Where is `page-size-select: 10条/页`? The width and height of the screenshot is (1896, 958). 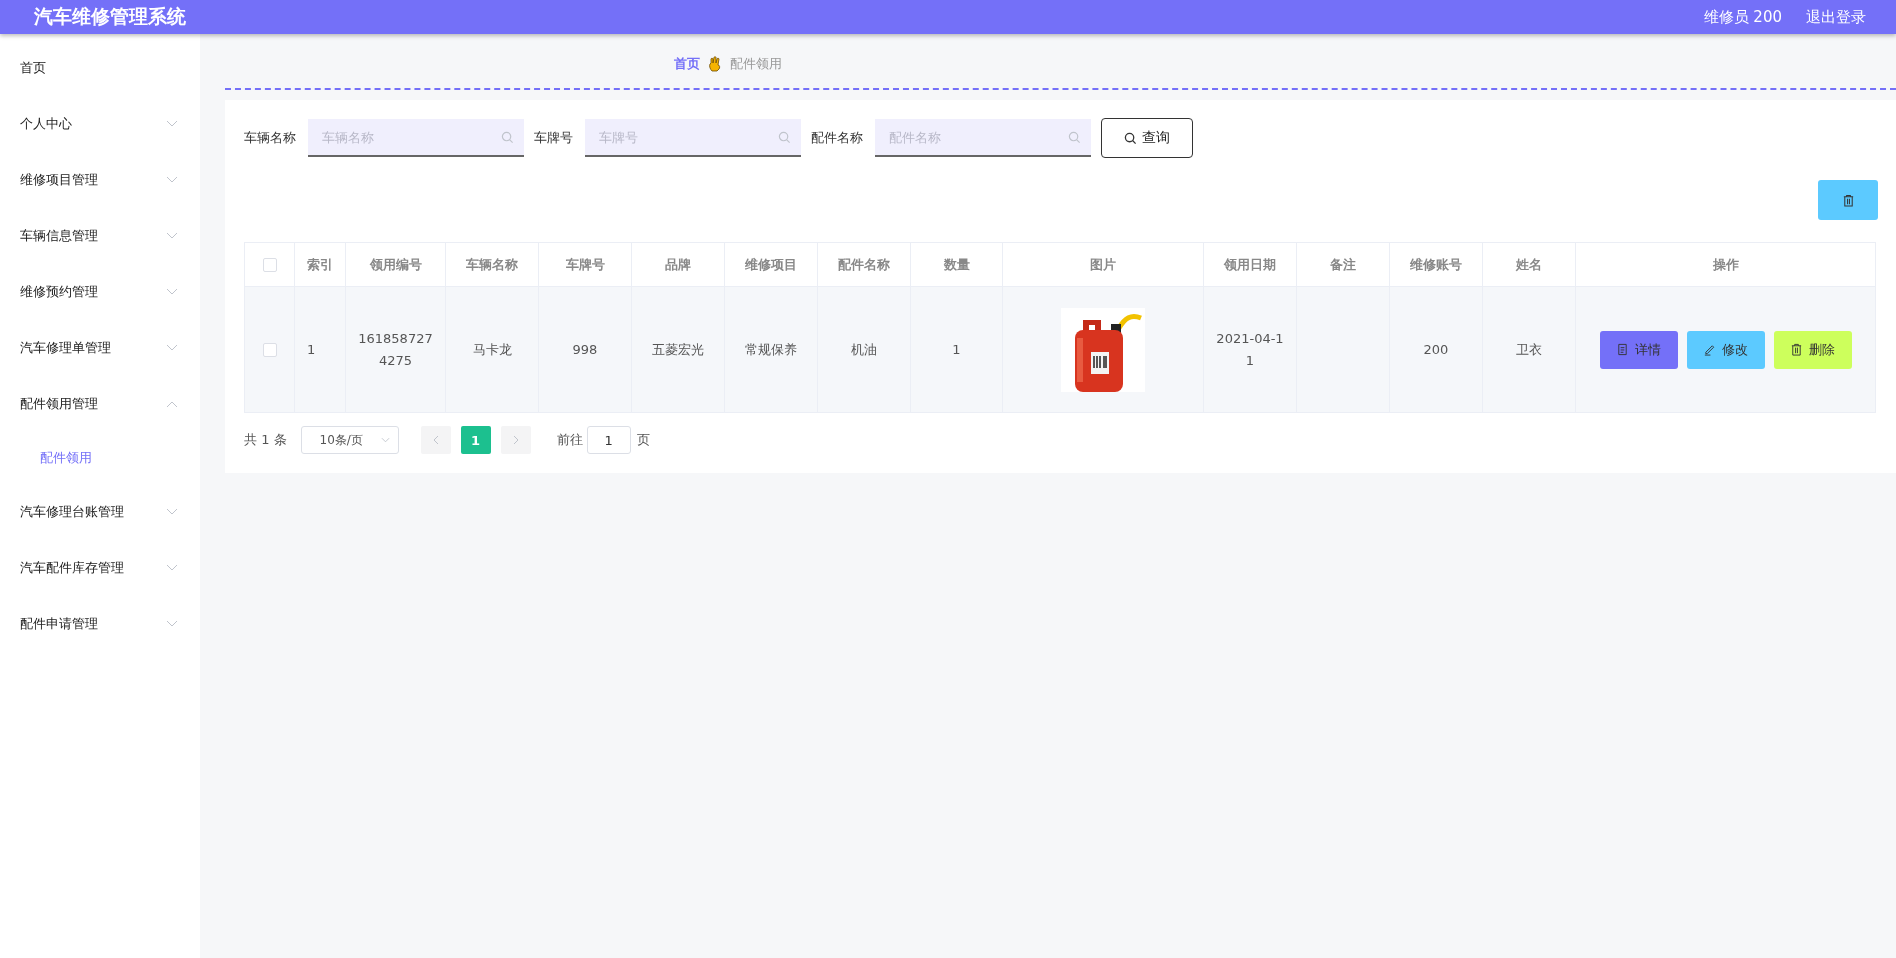 page-size-select: 10条/页 is located at coordinates (349, 440).